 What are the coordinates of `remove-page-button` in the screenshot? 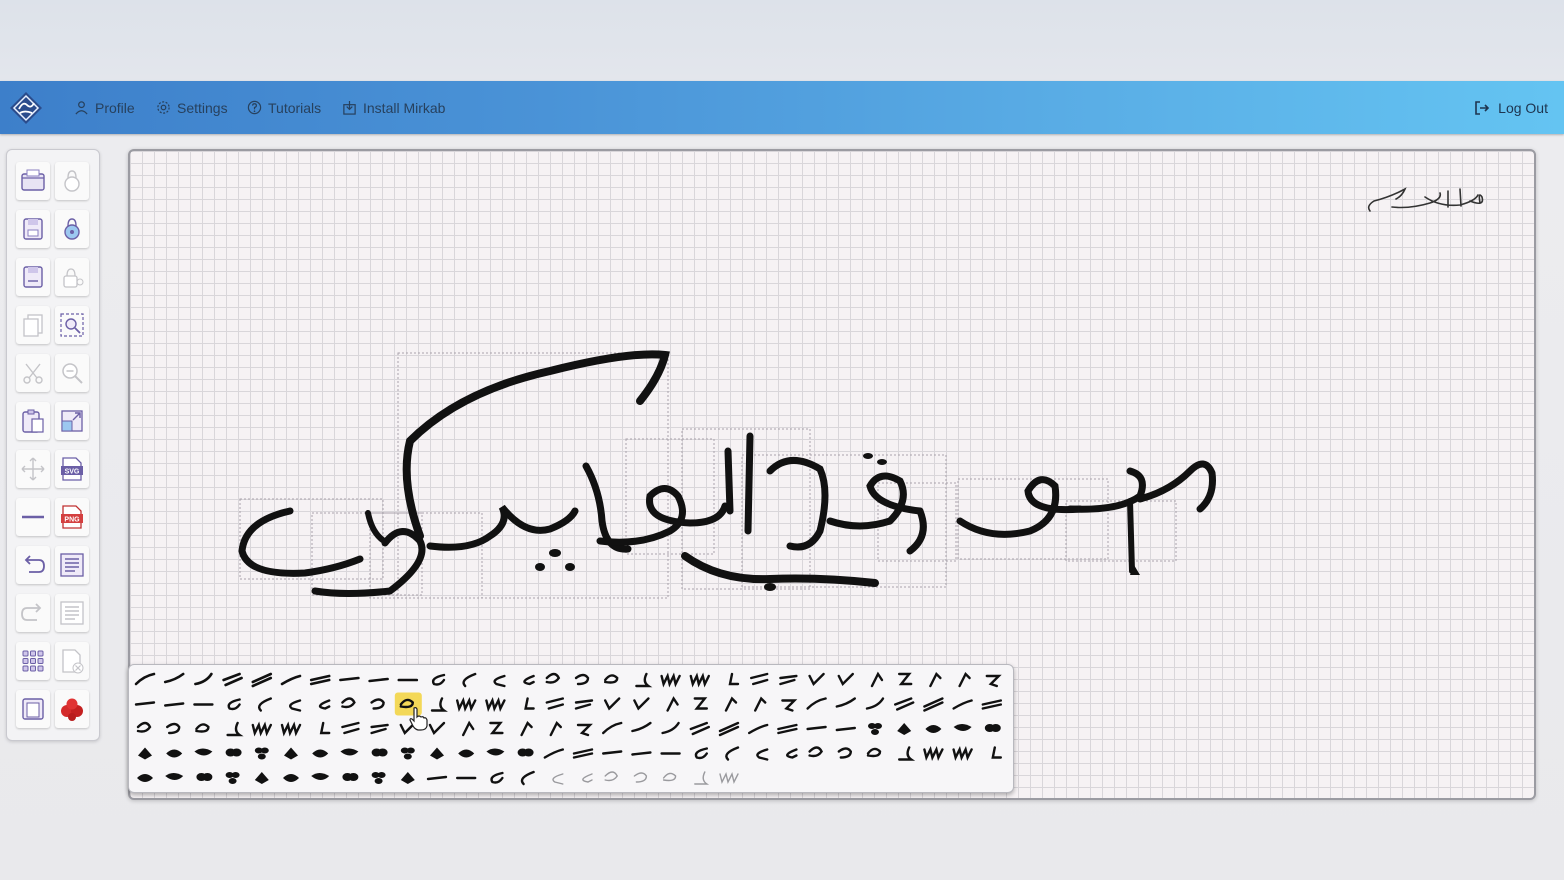 It's located at (72, 661).